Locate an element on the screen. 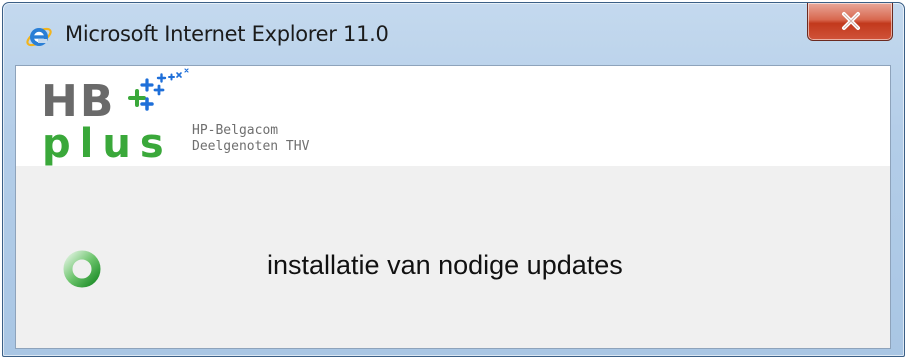  window-title: Microsoft Internet Explorer 11.0 is located at coordinates (227, 34).